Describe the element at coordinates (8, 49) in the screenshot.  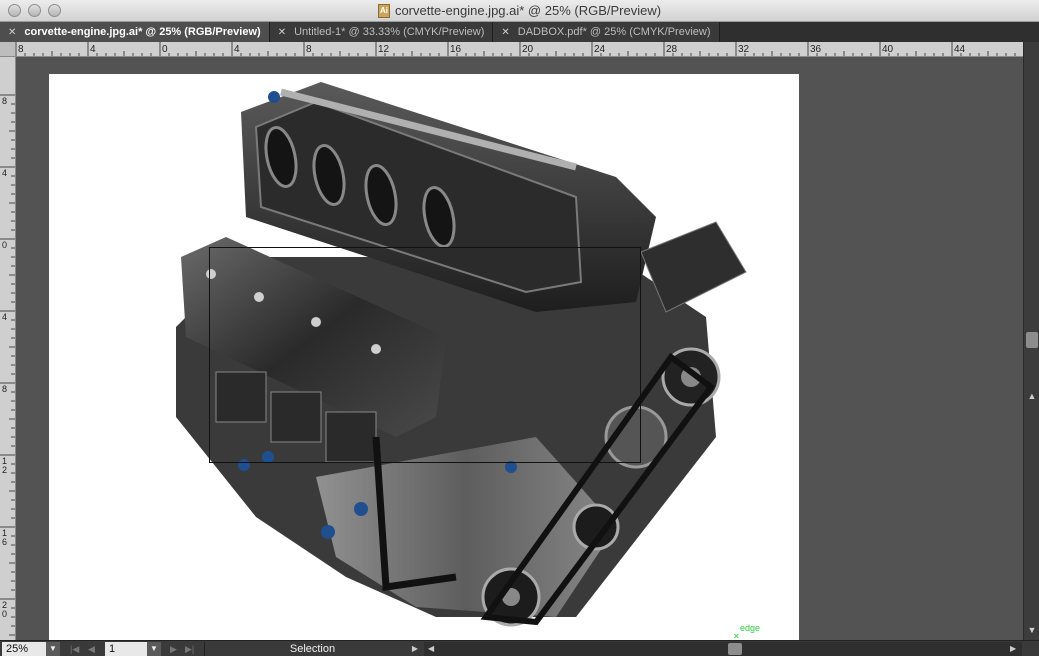
I see `ruler-origin-corner` at that location.